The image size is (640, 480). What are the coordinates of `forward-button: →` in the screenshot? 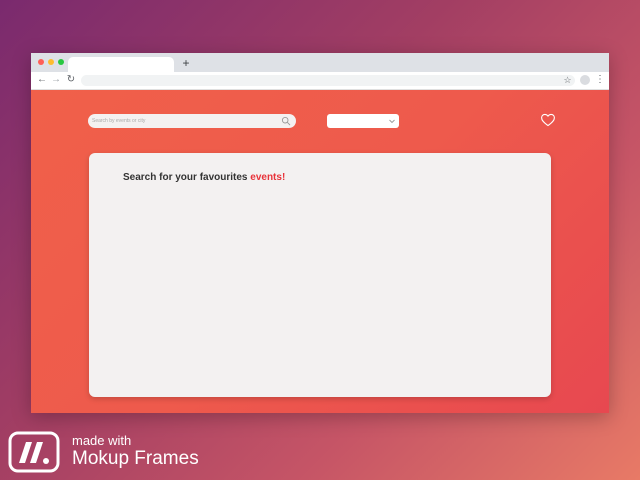 It's located at (56, 80).